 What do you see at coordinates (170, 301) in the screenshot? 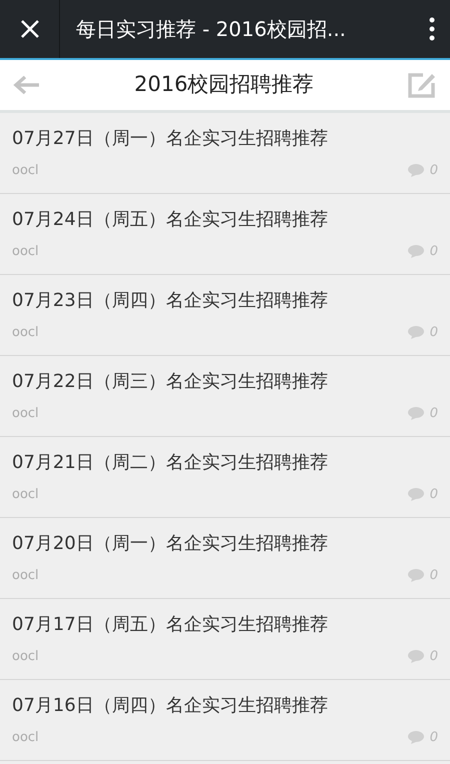
I see `post-title: 07月23日（周四）名企实习生招聘推荐` at bounding box center [170, 301].